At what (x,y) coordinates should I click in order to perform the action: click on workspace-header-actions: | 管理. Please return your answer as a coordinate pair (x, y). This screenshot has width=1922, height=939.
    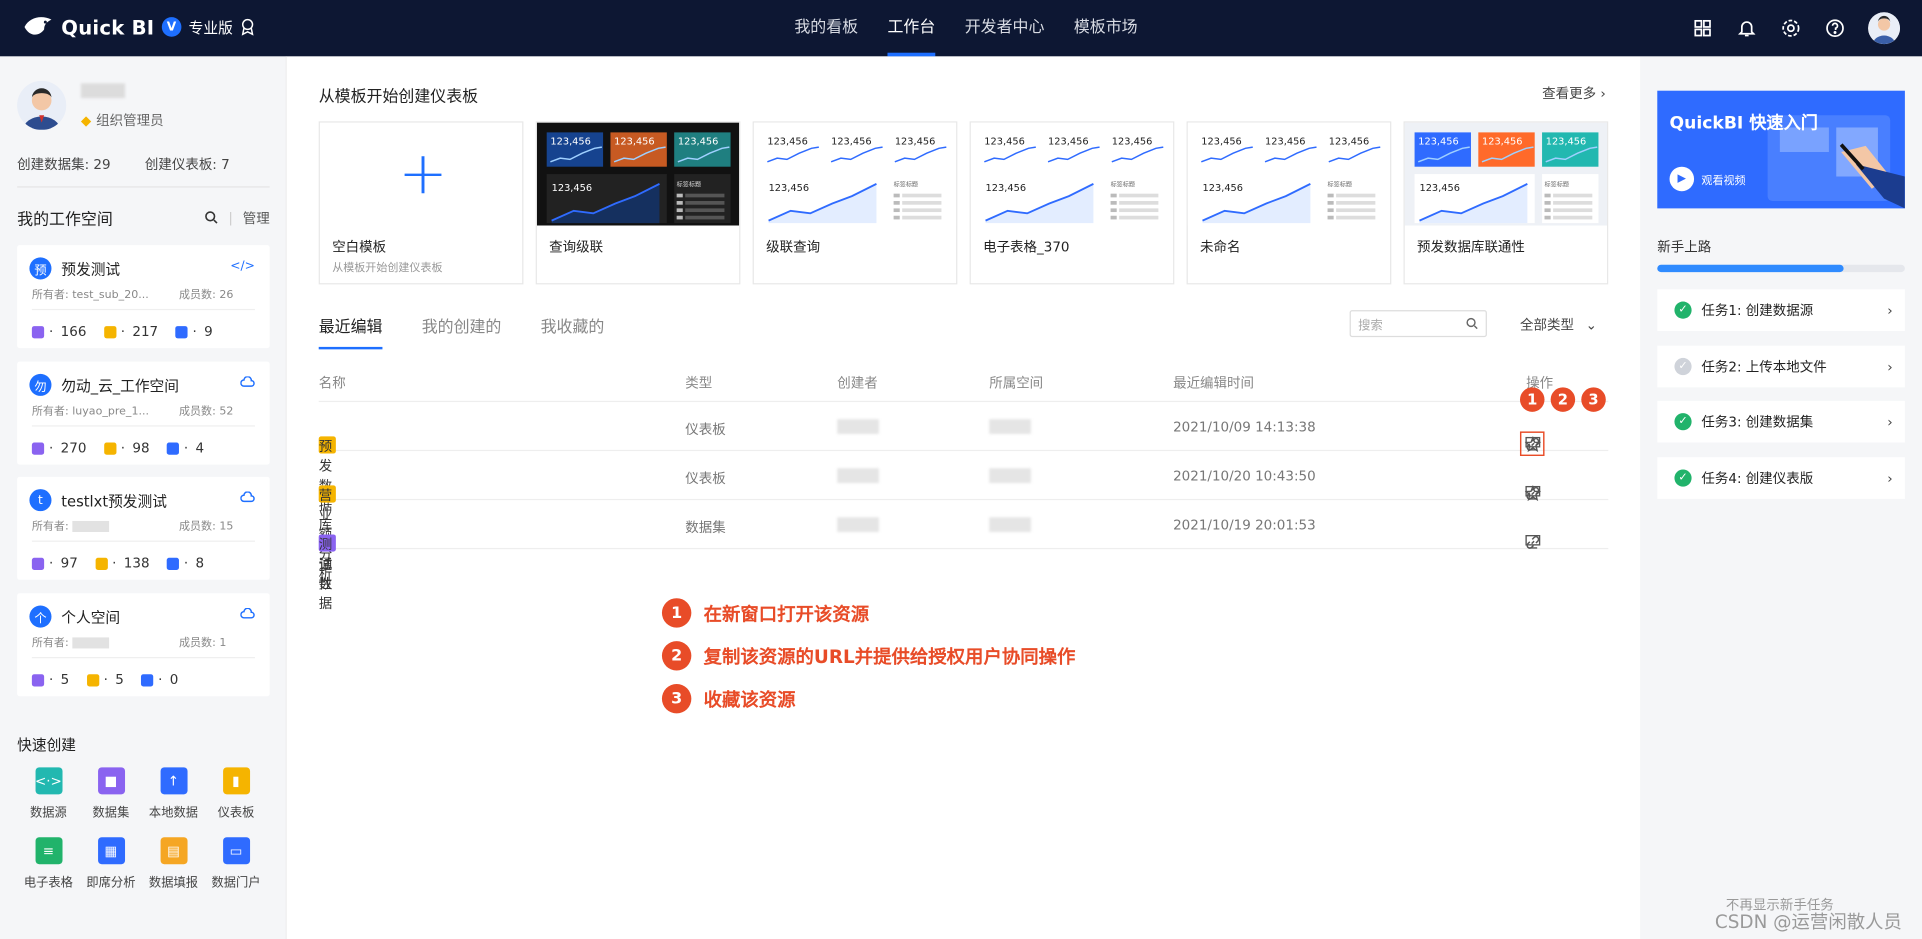
    Looking at the image, I should click on (237, 217).